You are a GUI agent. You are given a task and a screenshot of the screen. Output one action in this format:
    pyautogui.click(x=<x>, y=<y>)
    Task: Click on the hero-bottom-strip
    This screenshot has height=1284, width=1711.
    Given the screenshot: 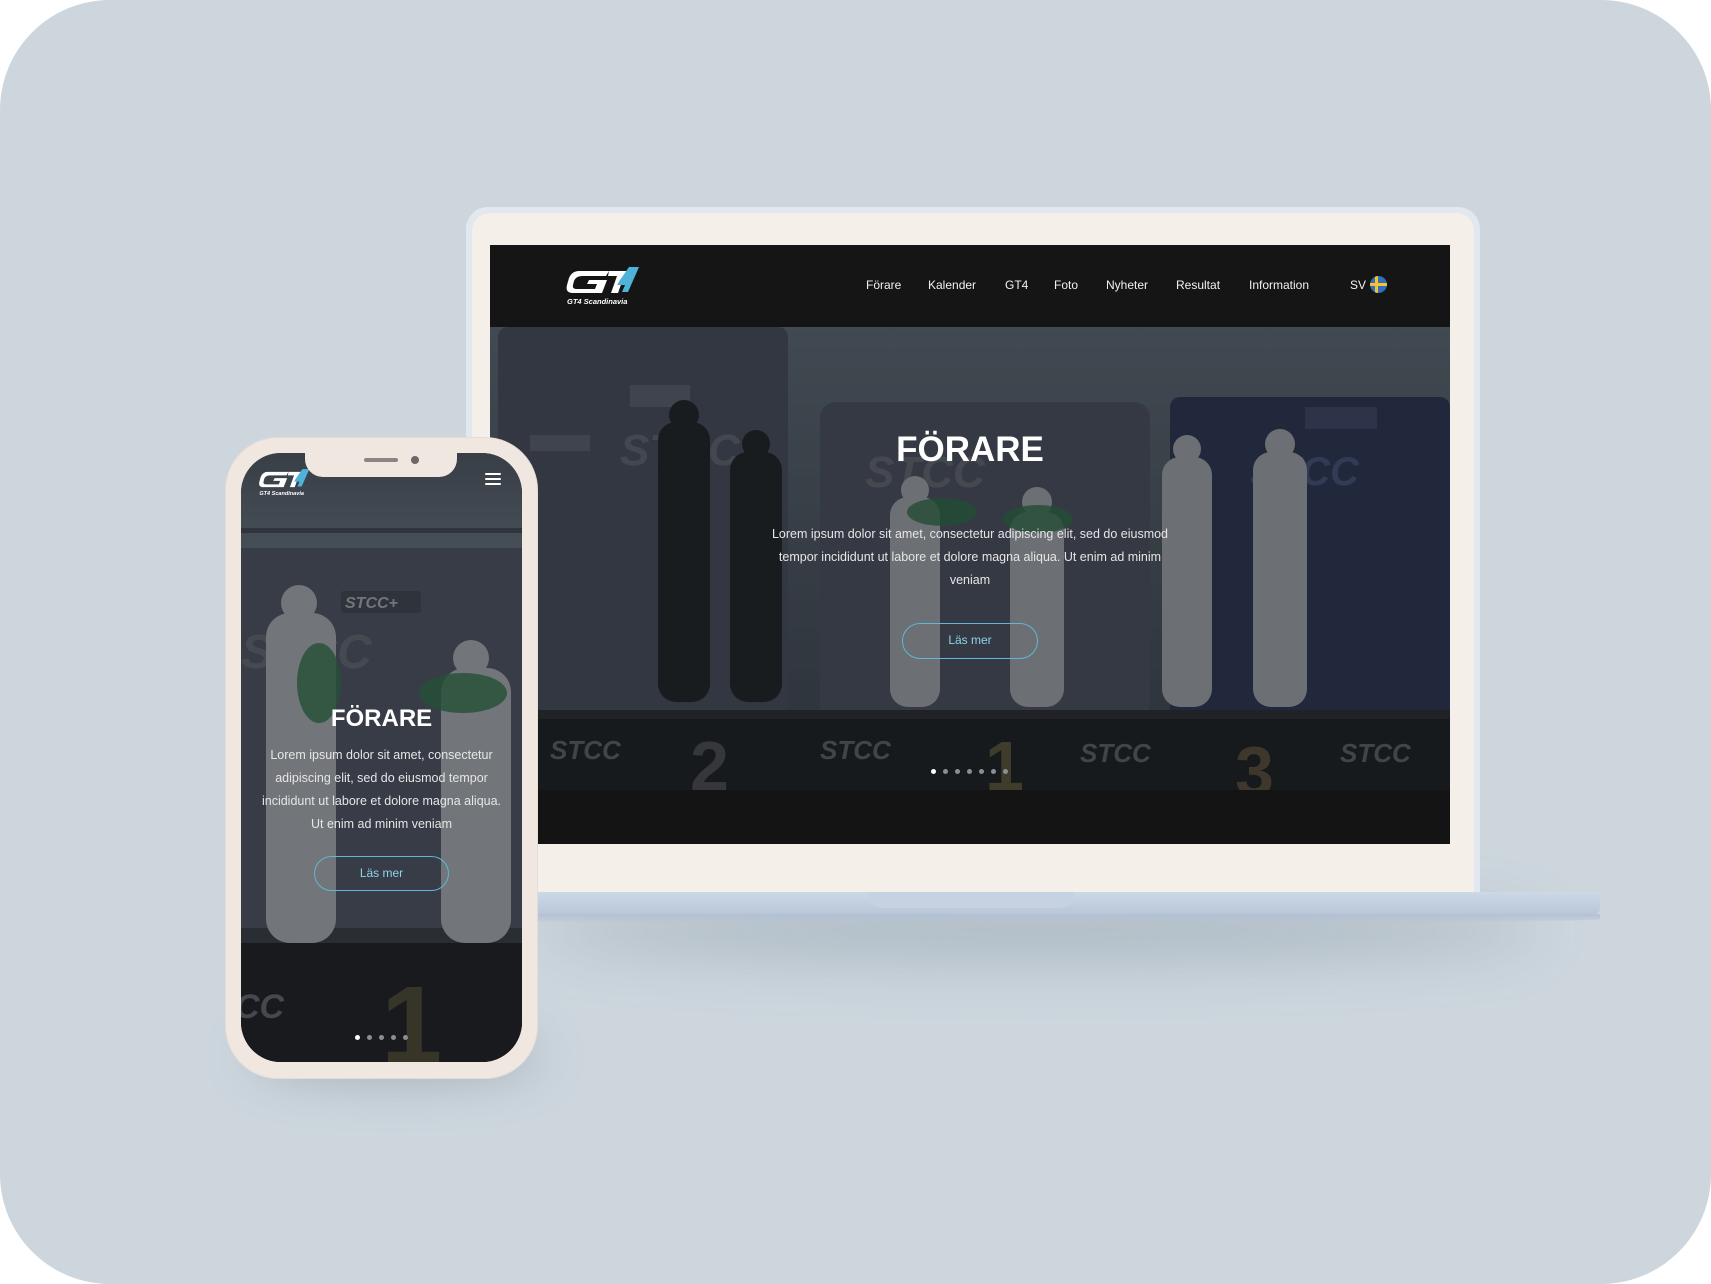 What is the action you would take?
    pyautogui.click(x=970, y=817)
    